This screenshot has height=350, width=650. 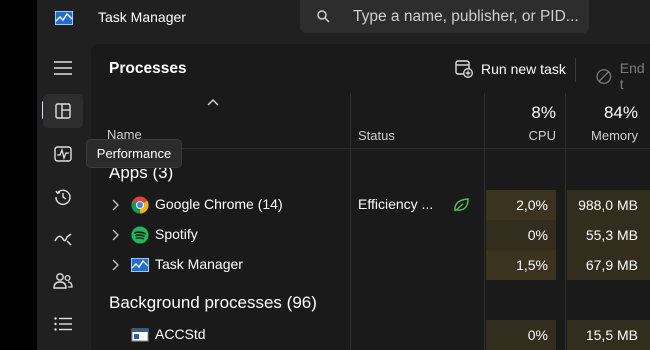 What do you see at coordinates (521, 205) in the screenshot?
I see `cpu-value: 2,0%` at bounding box center [521, 205].